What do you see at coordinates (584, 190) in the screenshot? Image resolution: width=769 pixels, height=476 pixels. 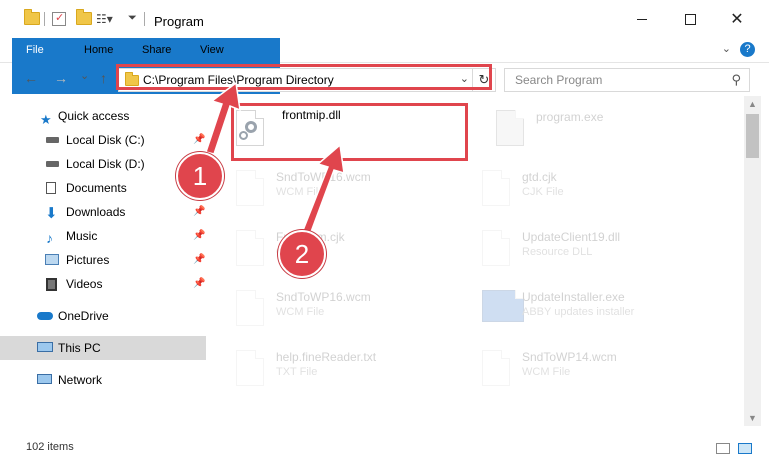 I see `file-item: gtd.cjk CJK File` at bounding box center [584, 190].